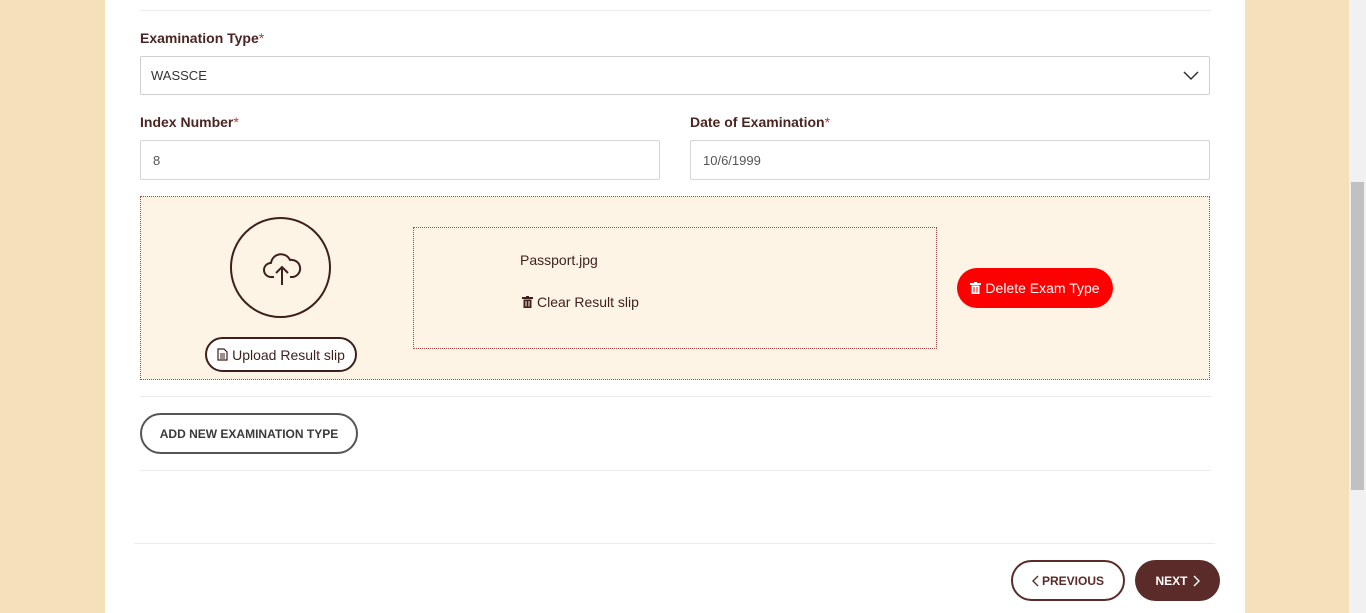 The height and width of the screenshot is (613, 1366). I want to click on file-icon, so click(222, 354).